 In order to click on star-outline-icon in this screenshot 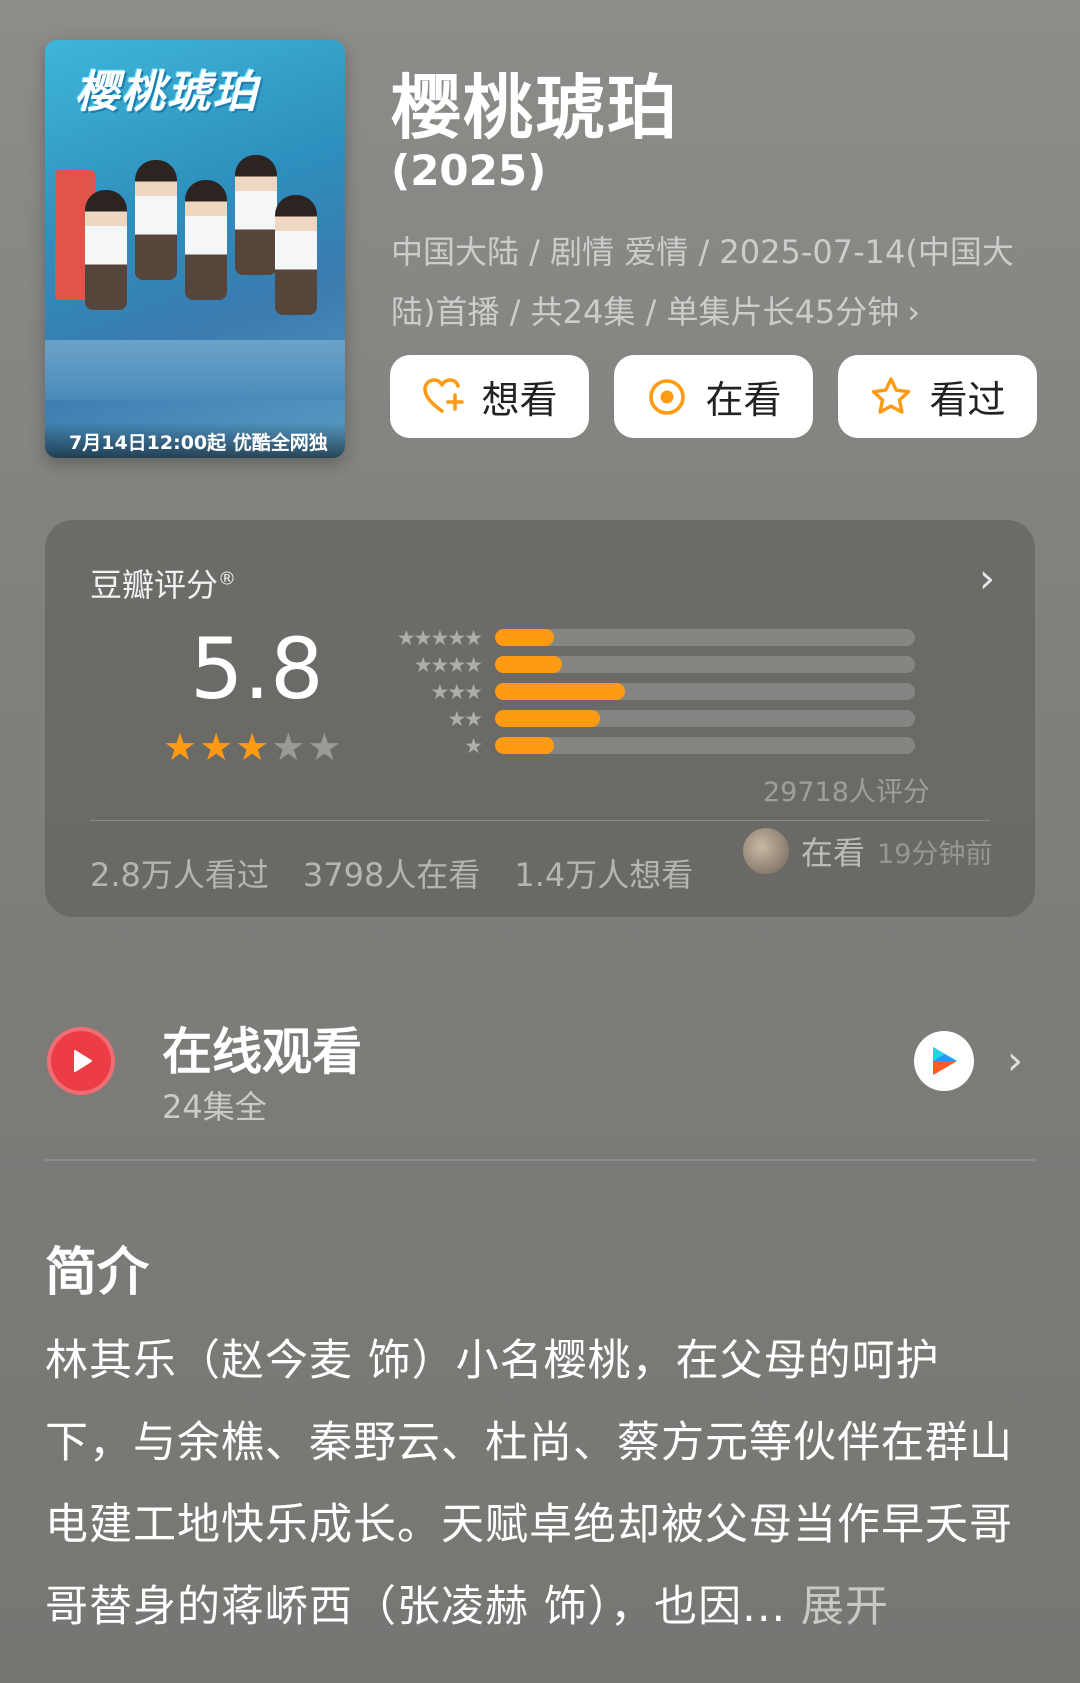, I will do `click(891, 395)`.